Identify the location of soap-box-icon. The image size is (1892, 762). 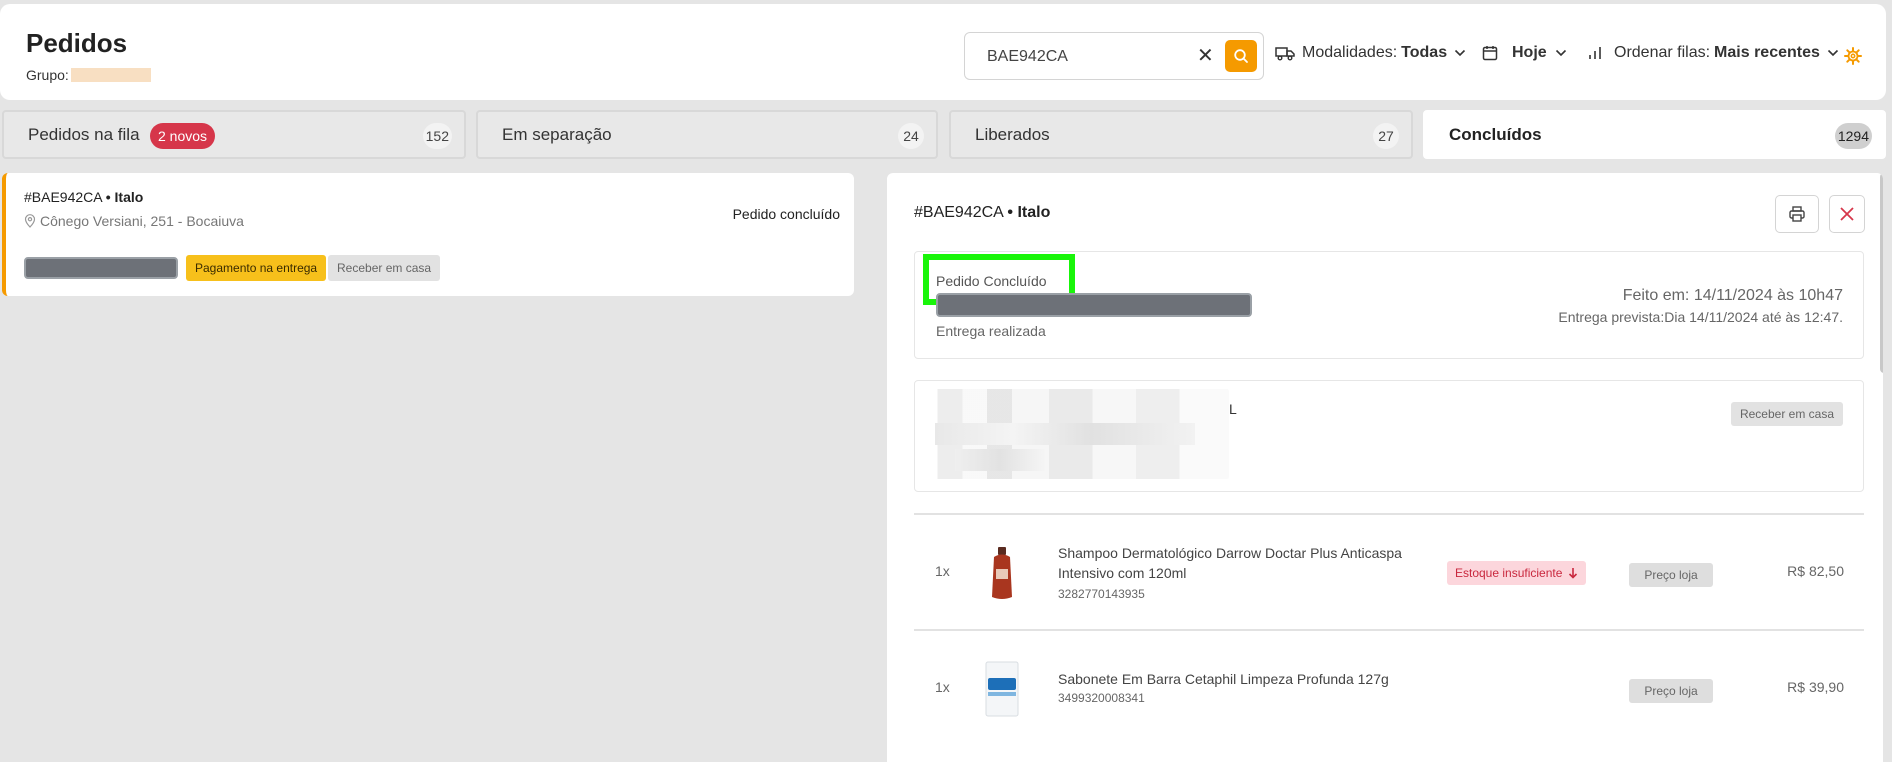
(1002, 689).